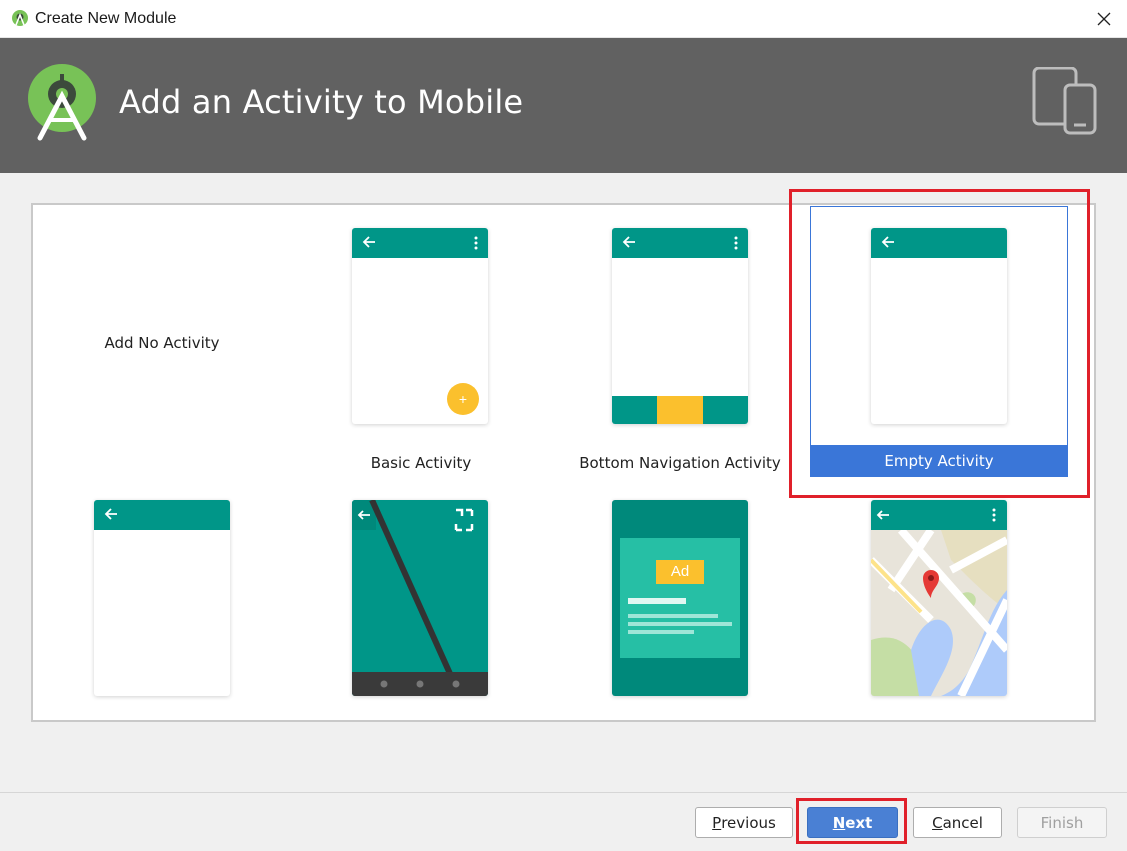  What do you see at coordinates (859, 822) in the screenshot?
I see `button-label: ext` at bounding box center [859, 822].